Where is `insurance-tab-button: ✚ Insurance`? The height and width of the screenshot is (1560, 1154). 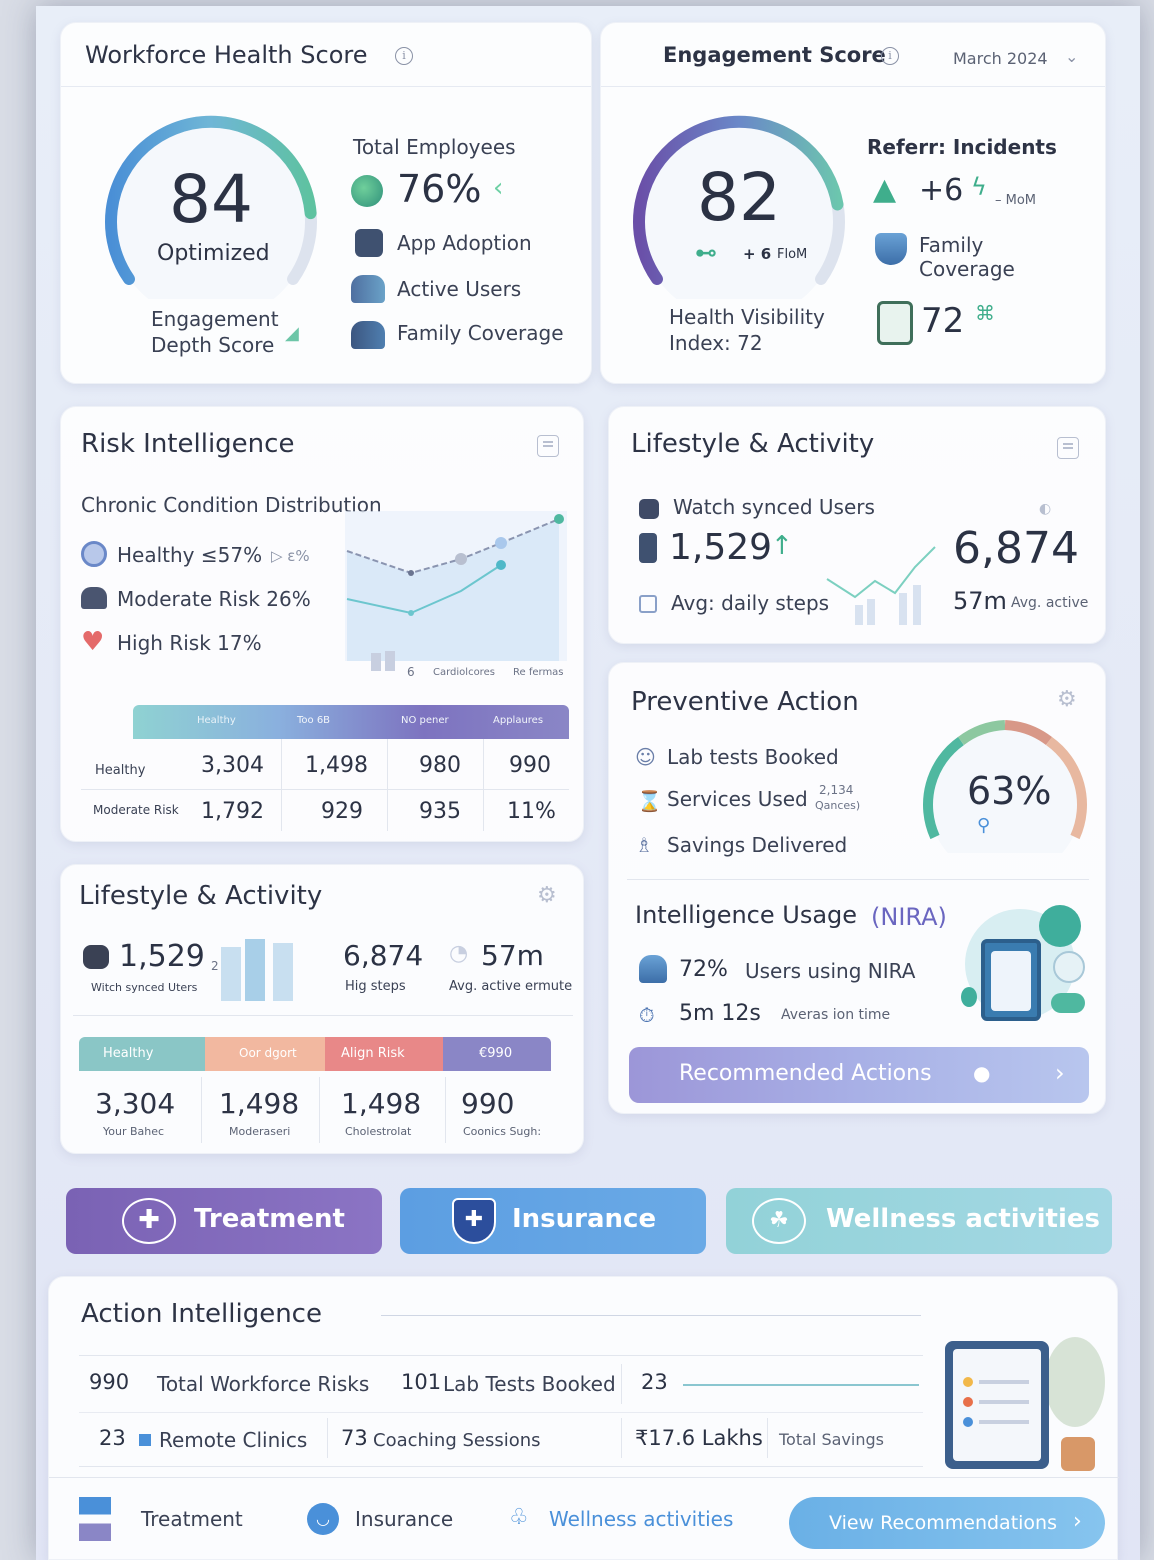 insurance-tab-button: ✚ Insurance is located at coordinates (553, 1221).